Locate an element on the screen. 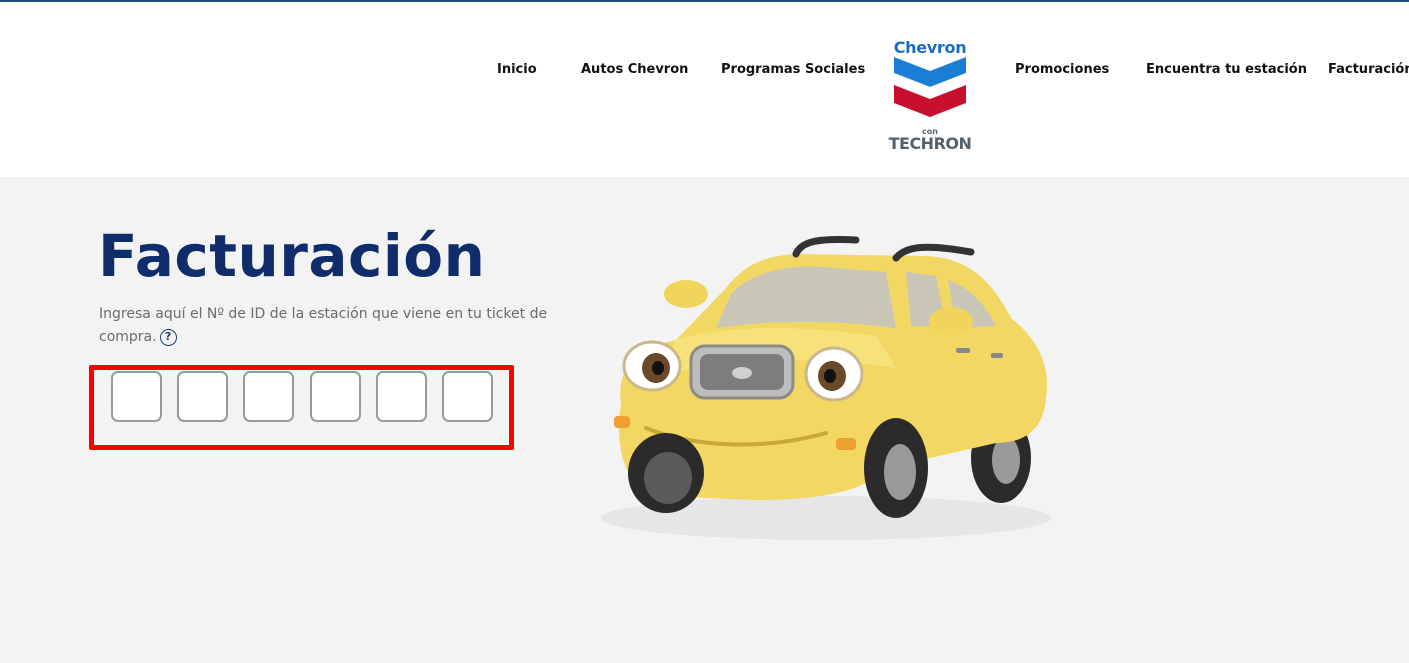  nav-programas-sociales: Programas Sociales is located at coordinates (793, 69).